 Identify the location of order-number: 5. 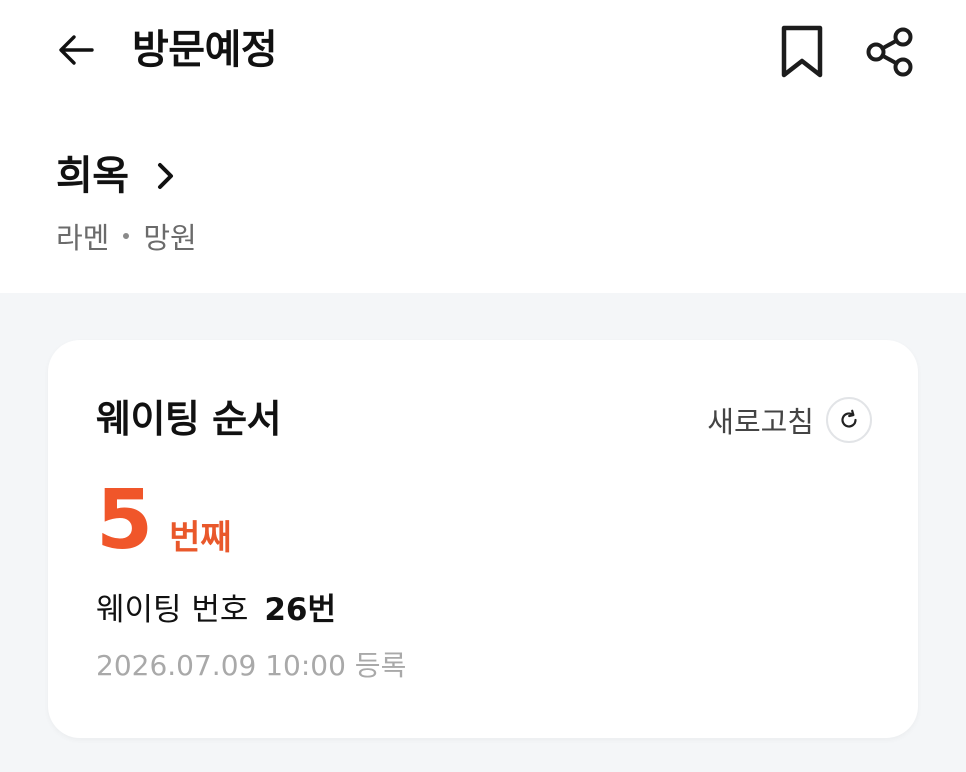
(125, 520).